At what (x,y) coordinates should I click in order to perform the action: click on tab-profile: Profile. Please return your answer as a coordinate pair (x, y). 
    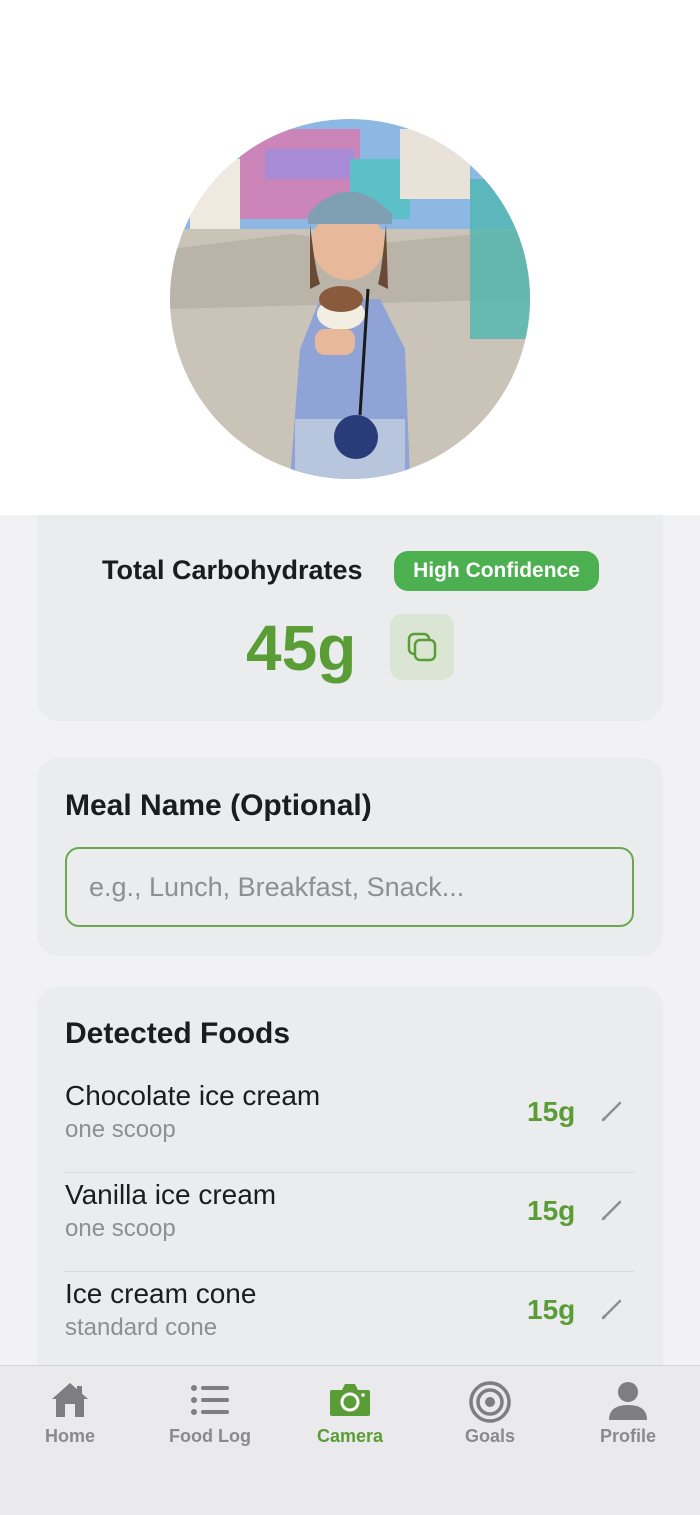
    Looking at the image, I should click on (628, 1411).